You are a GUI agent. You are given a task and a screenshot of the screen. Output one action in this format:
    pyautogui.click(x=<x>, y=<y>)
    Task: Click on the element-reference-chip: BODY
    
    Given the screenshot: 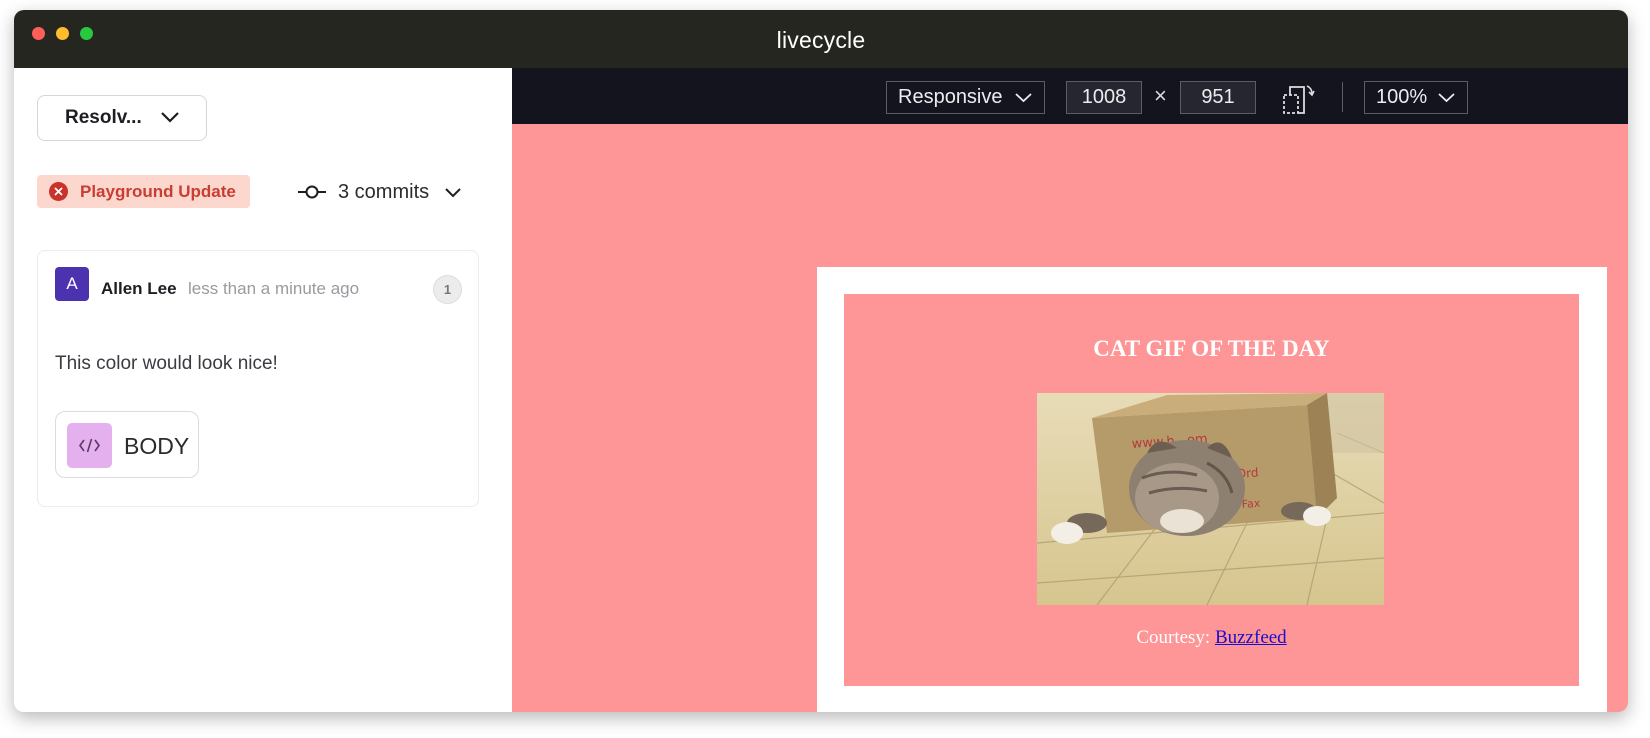 What is the action you would take?
    pyautogui.click(x=127, y=444)
    